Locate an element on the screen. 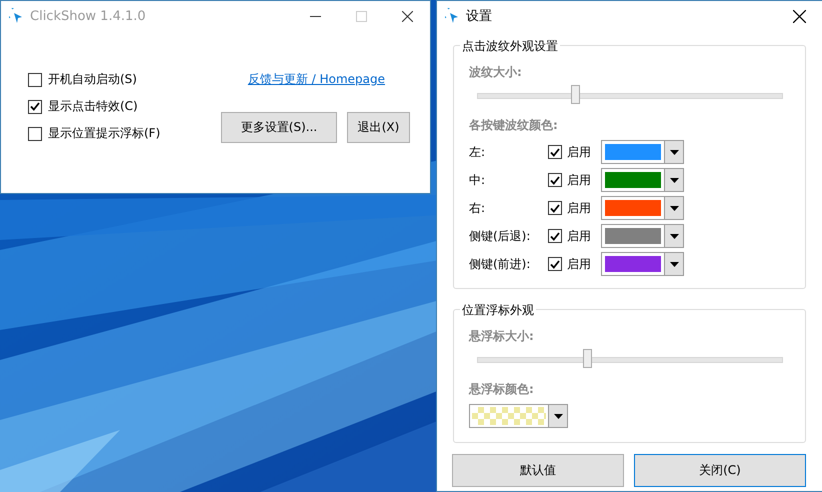 This screenshot has height=492, width=822. checkbox-label: 开机自动启动(S) is located at coordinates (92, 79).